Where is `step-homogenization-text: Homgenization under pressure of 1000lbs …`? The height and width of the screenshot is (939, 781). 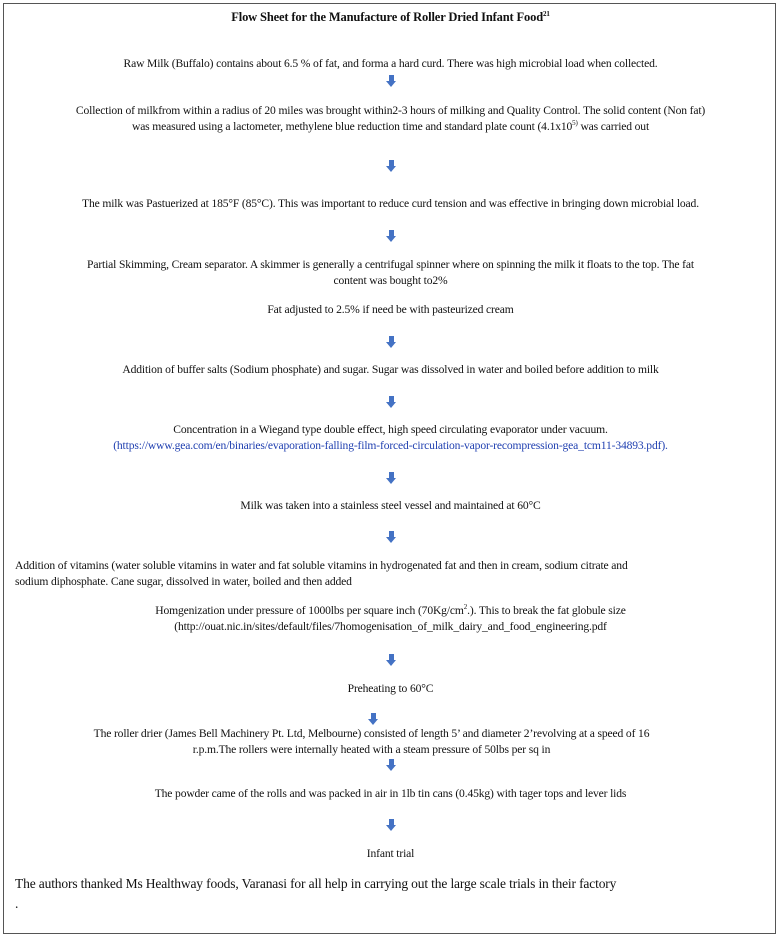 step-homogenization-text: Homgenization under pressure of 1000lbs … is located at coordinates (309, 610).